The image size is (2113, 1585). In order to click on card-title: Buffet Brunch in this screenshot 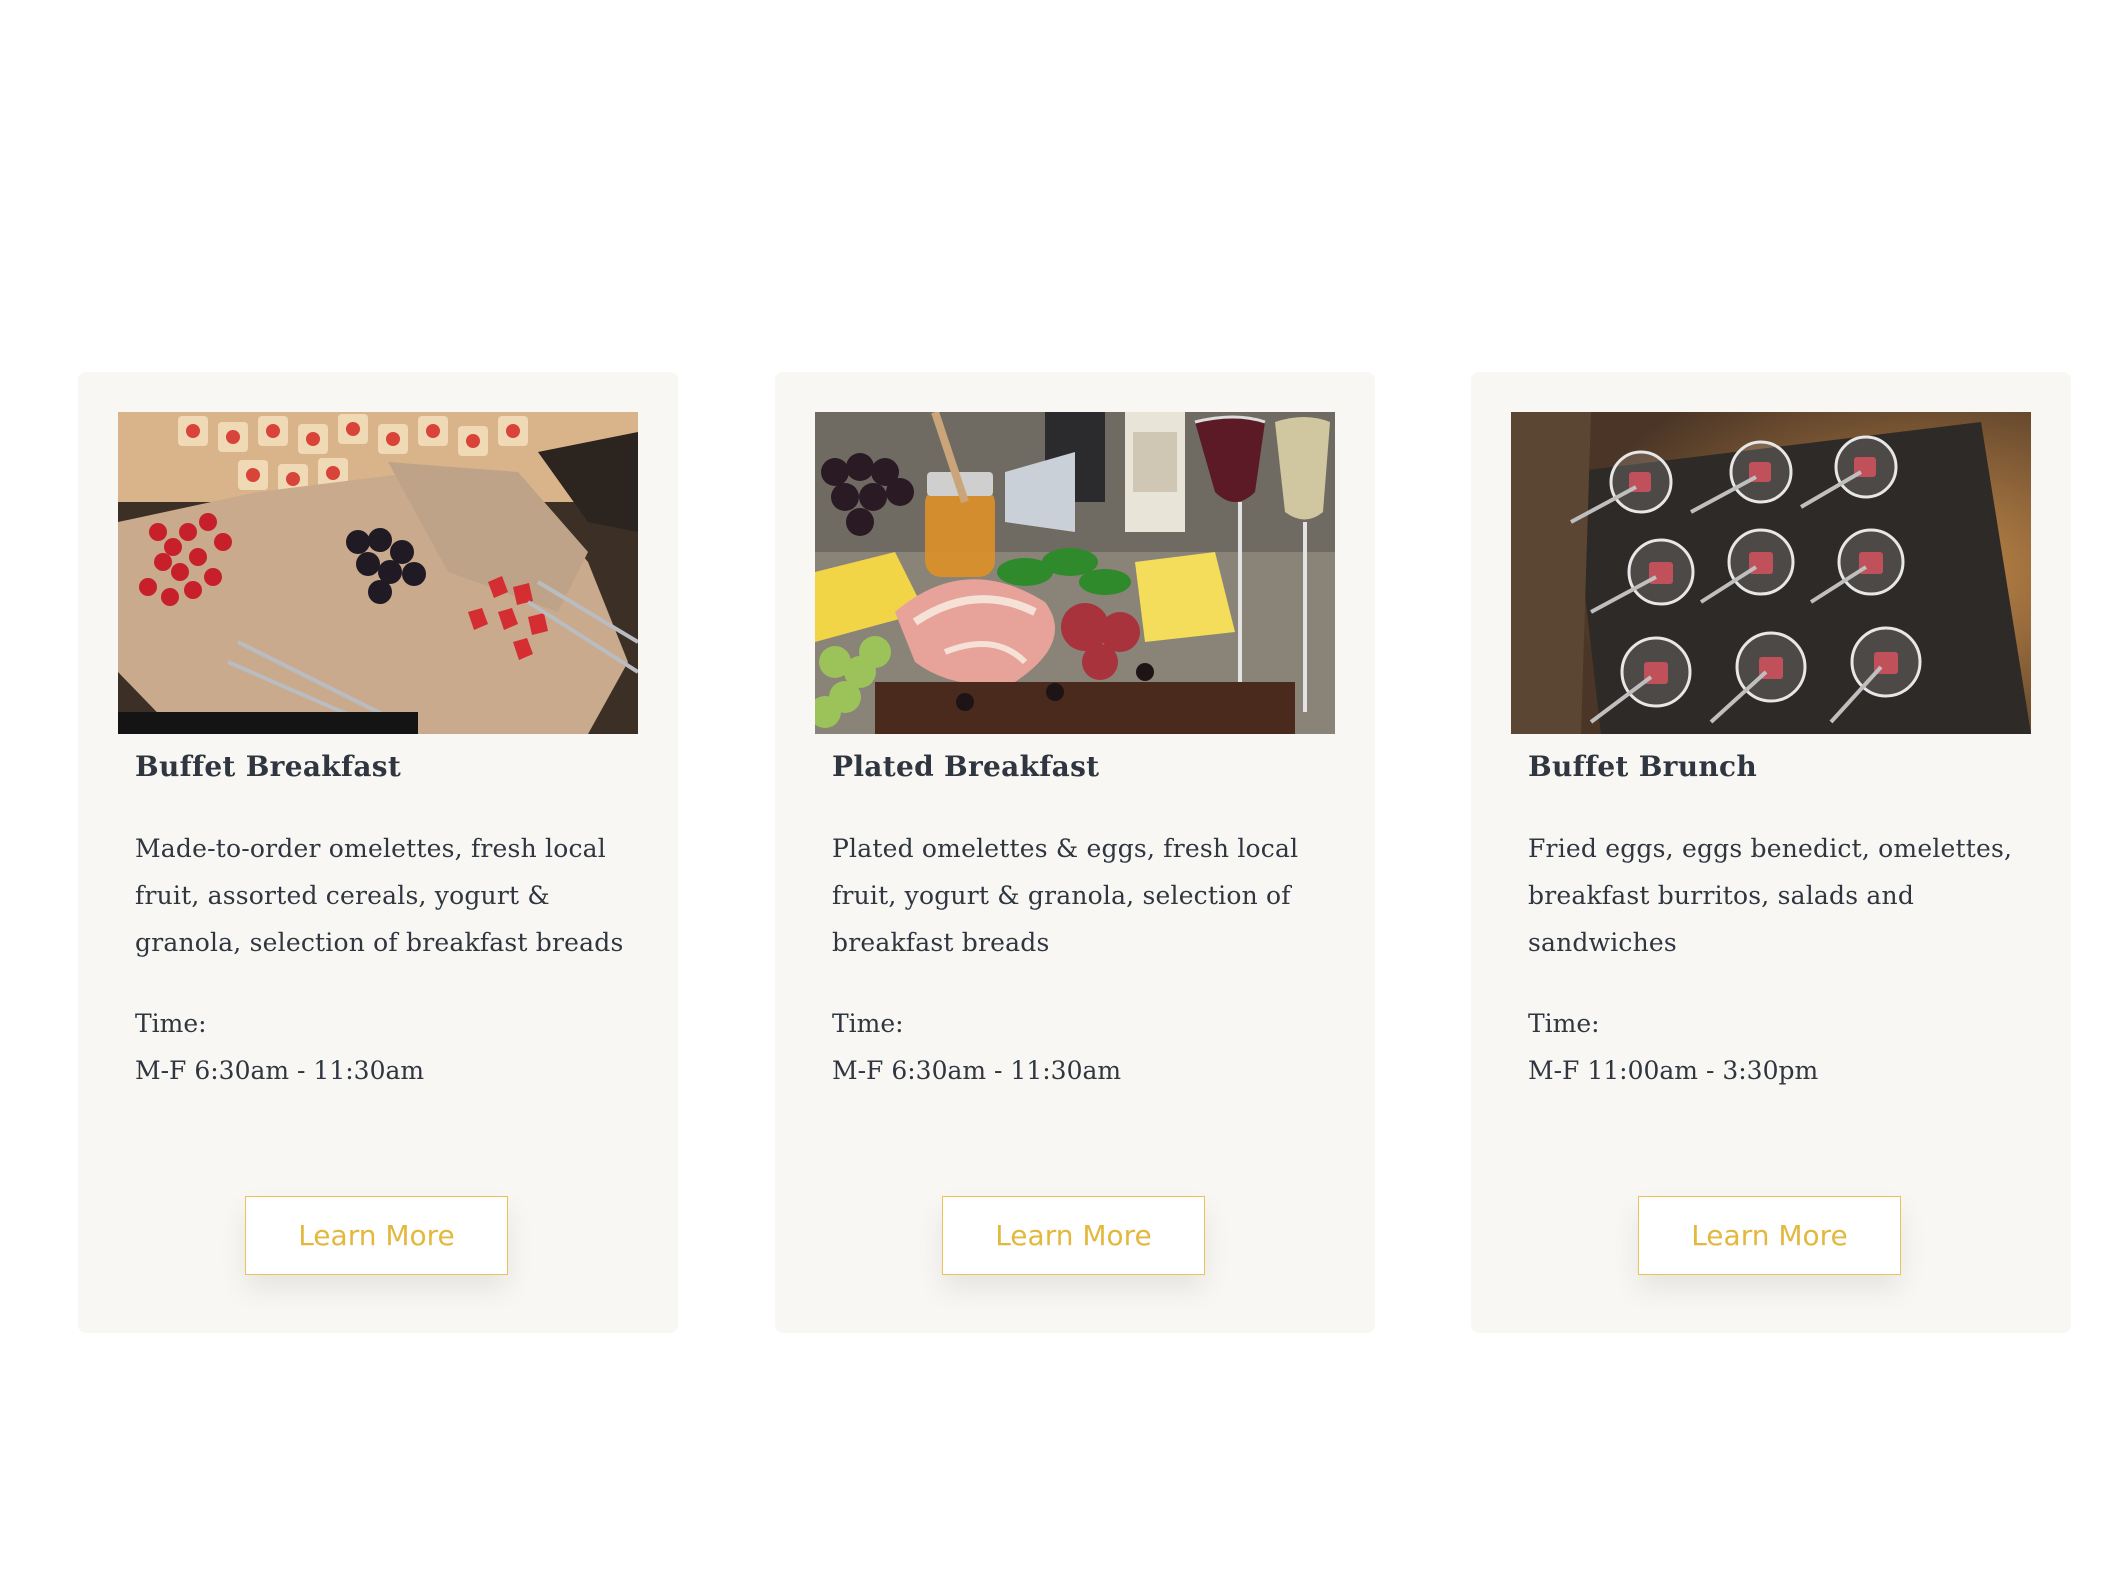, I will do `click(1643, 766)`.